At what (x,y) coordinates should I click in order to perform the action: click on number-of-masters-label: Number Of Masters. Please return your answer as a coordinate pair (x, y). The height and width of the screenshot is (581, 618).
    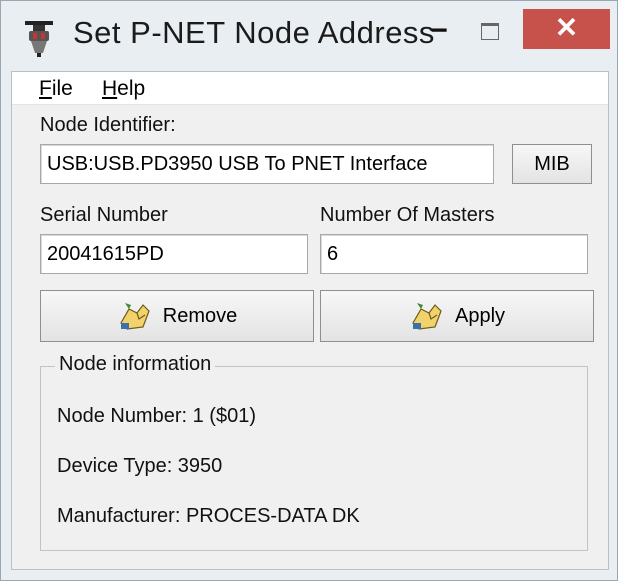
    Looking at the image, I should click on (407, 215).